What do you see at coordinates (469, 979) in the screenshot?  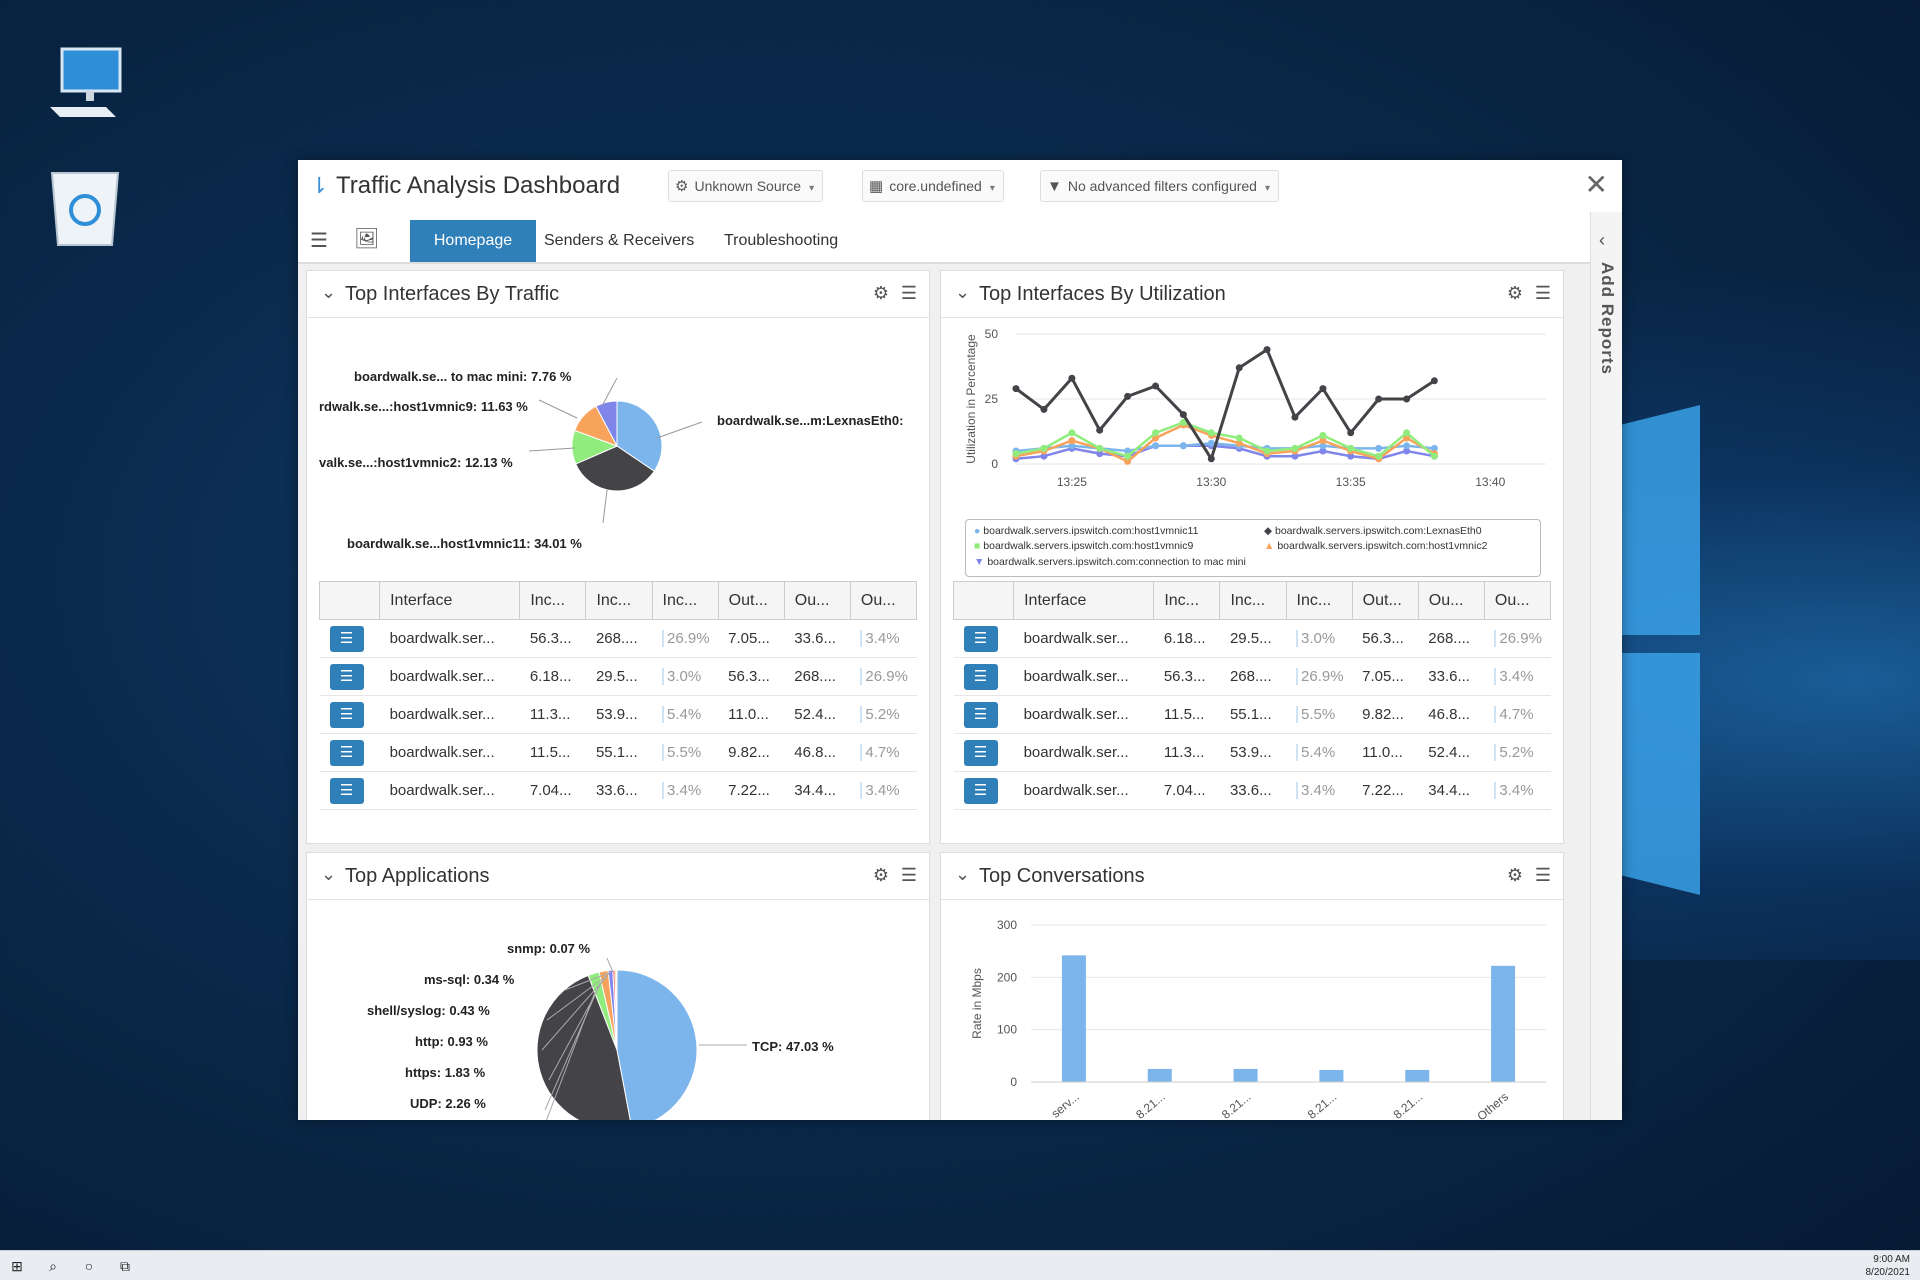 I see `pie-label: ms-sql: 0.34 %` at bounding box center [469, 979].